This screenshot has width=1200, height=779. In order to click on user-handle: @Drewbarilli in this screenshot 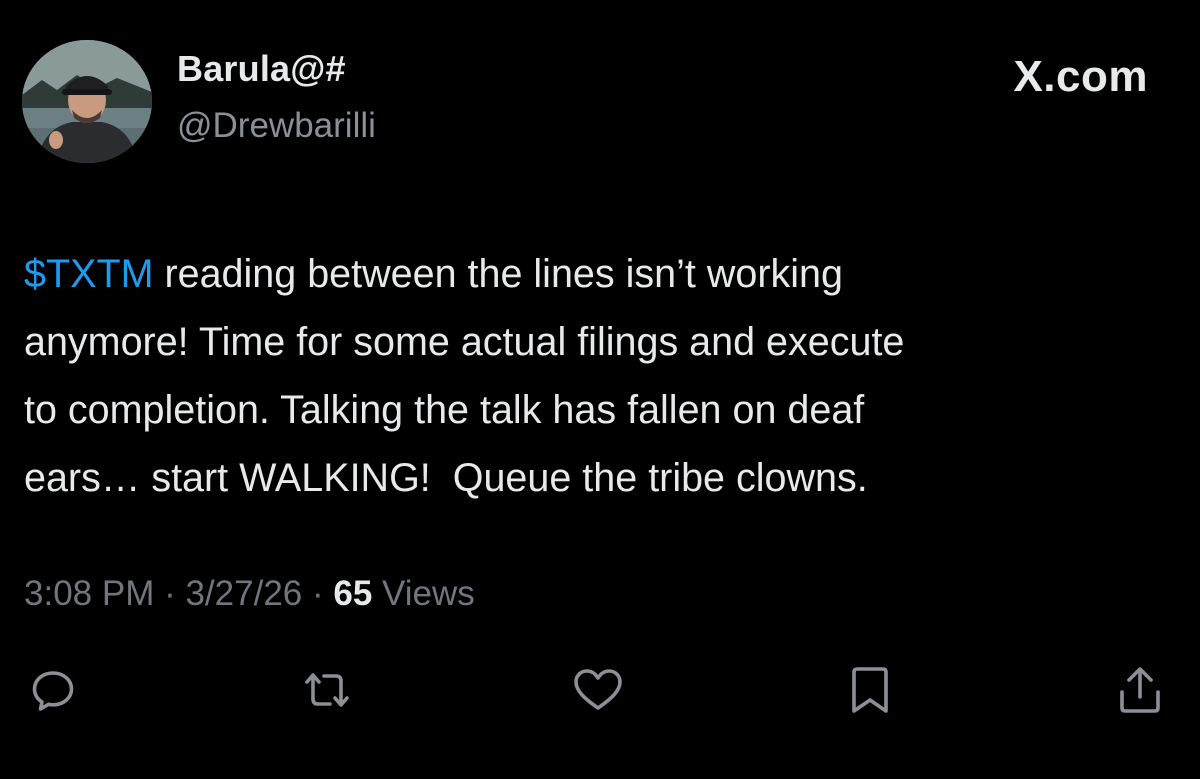, I will do `click(276, 126)`.